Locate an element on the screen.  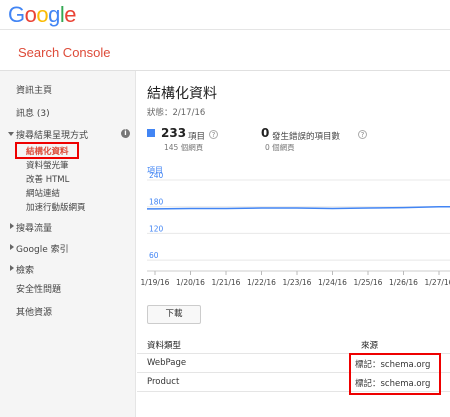
google-logo: Google is located at coordinates (42, 15).